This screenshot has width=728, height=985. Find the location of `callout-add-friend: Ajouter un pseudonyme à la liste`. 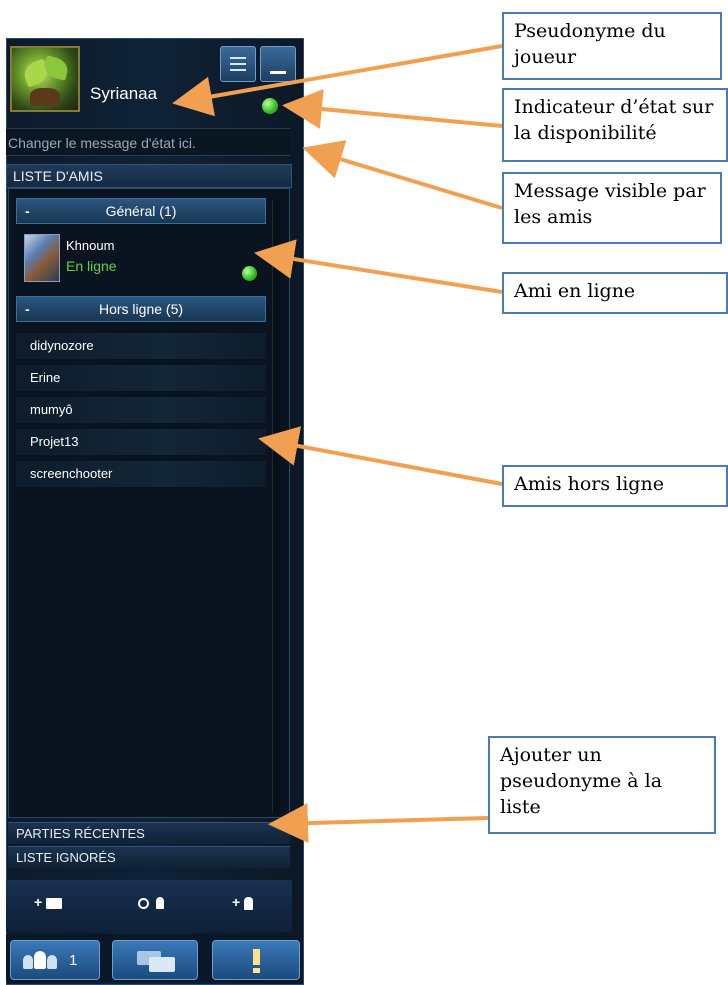

callout-add-friend: Ajouter un pseudonyme à la liste is located at coordinates (602, 785).